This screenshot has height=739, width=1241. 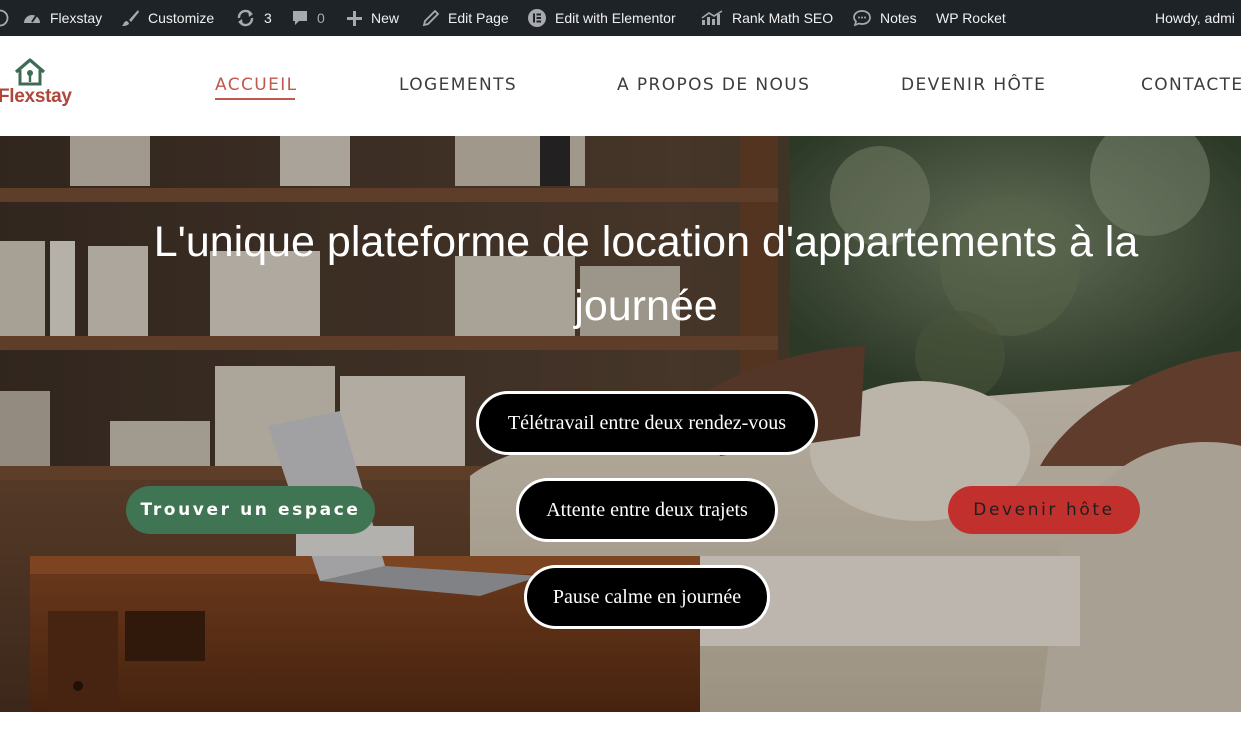 What do you see at coordinates (647, 597) in the screenshot?
I see `use-case-pill-pause: Pause calme en journée` at bounding box center [647, 597].